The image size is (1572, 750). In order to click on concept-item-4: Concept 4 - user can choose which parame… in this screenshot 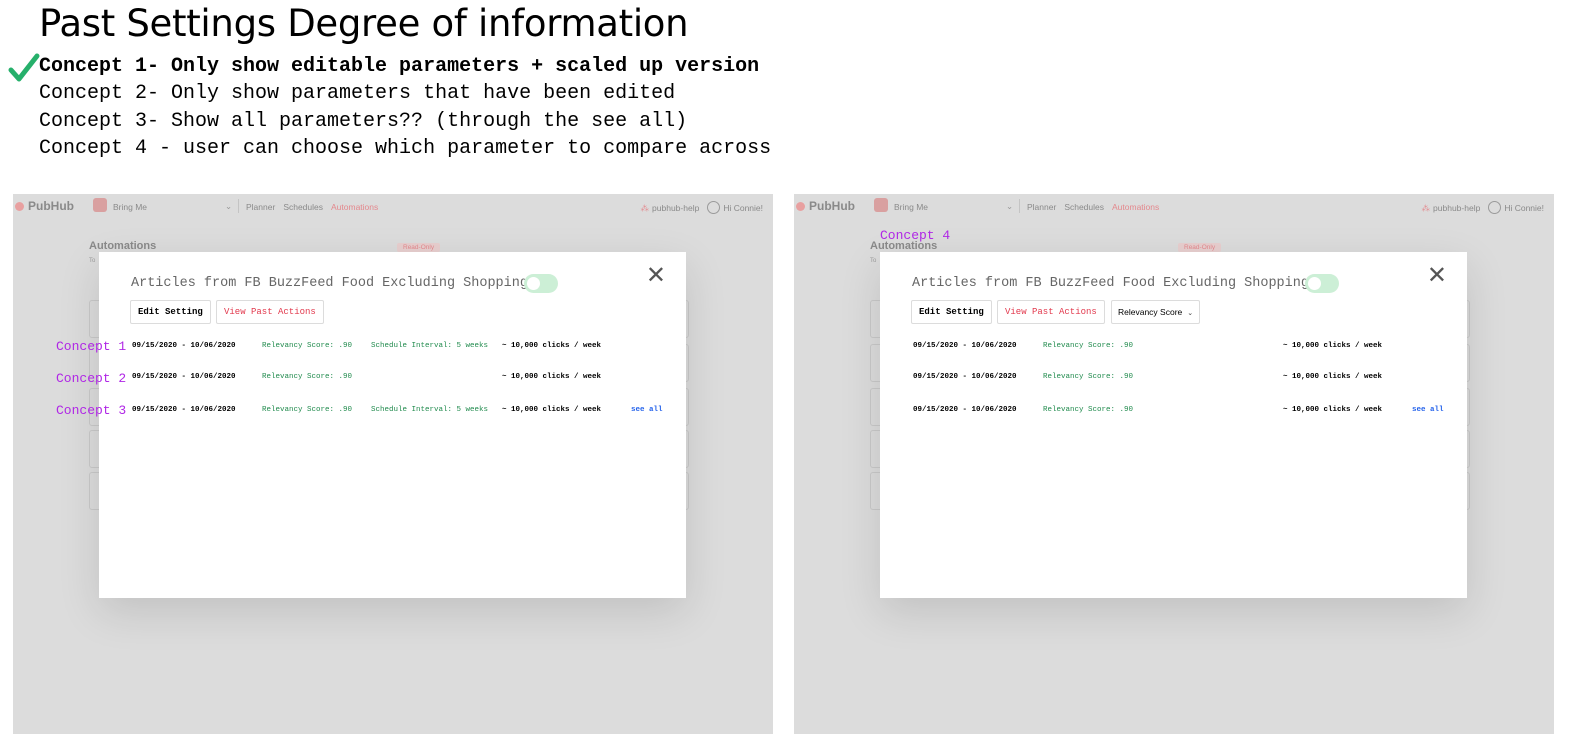, I will do `click(405, 148)`.